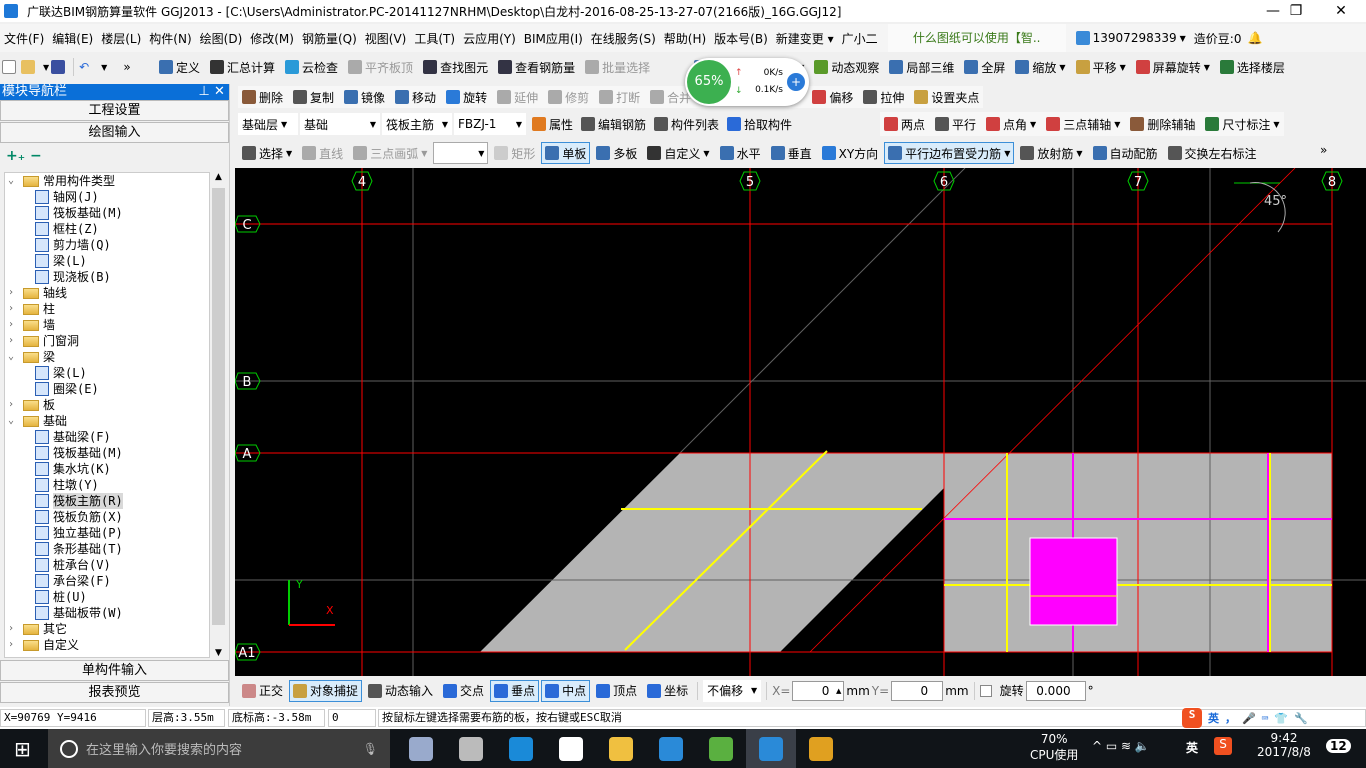 The image size is (1366, 768). Describe the element at coordinates (86, 67) in the screenshot. I see `undo-icon: ↶` at that location.